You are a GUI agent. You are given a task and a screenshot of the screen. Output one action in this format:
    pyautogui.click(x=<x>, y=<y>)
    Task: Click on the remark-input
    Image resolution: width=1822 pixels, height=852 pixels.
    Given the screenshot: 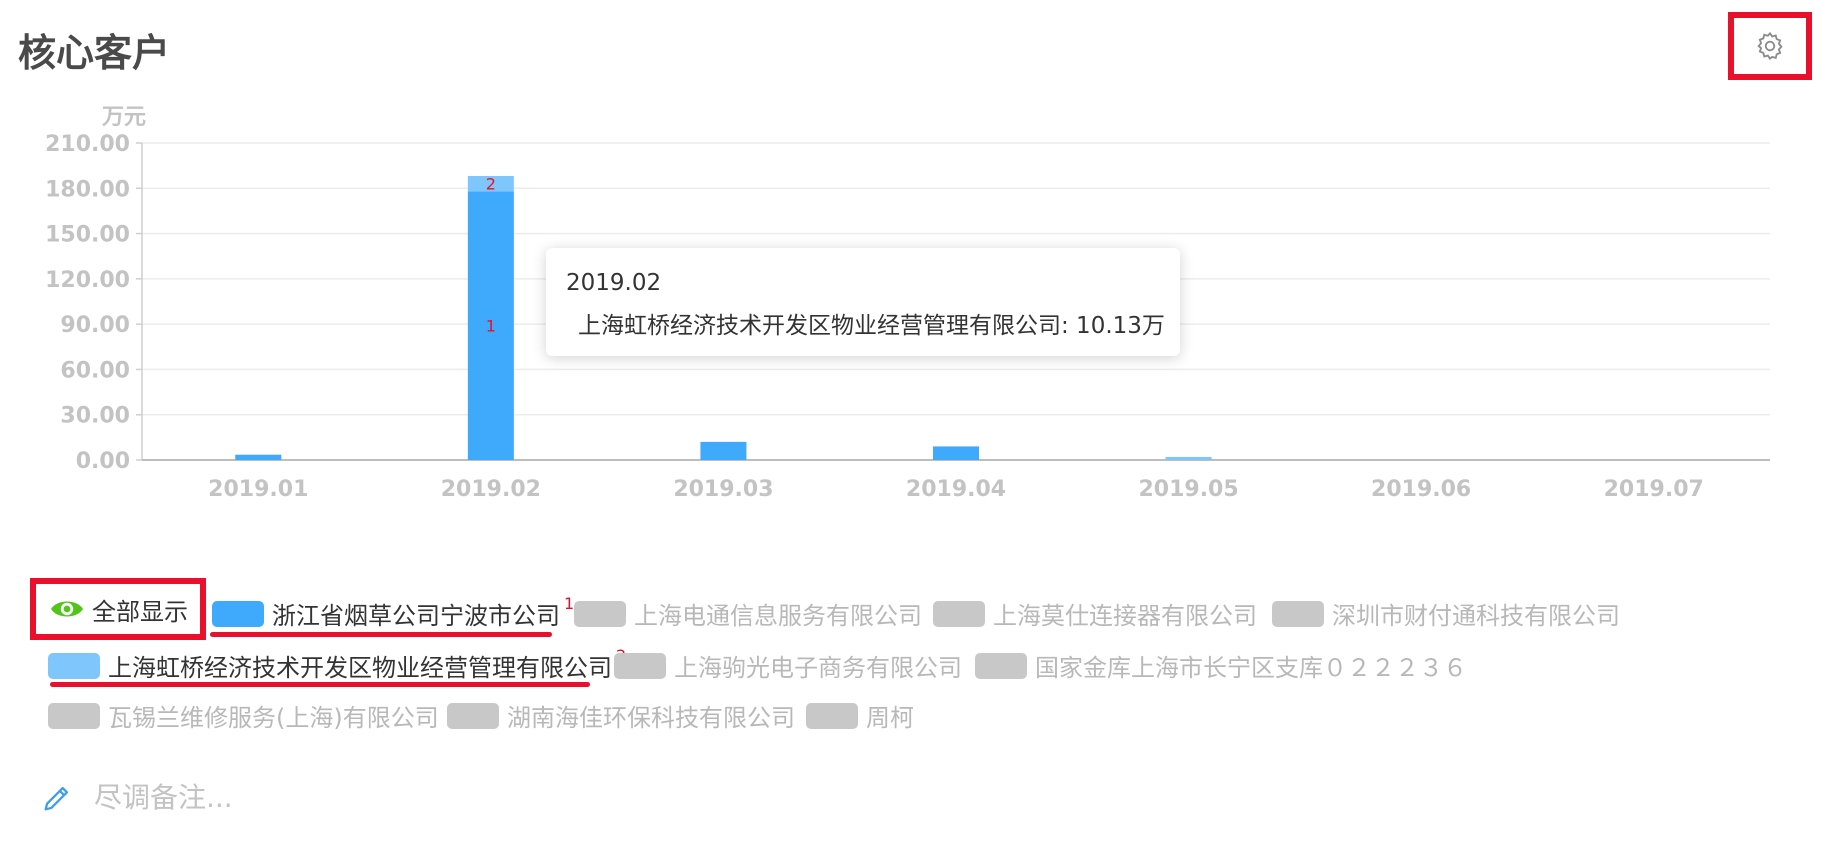 What is the action you would take?
    pyautogui.click(x=344, y=797)
    